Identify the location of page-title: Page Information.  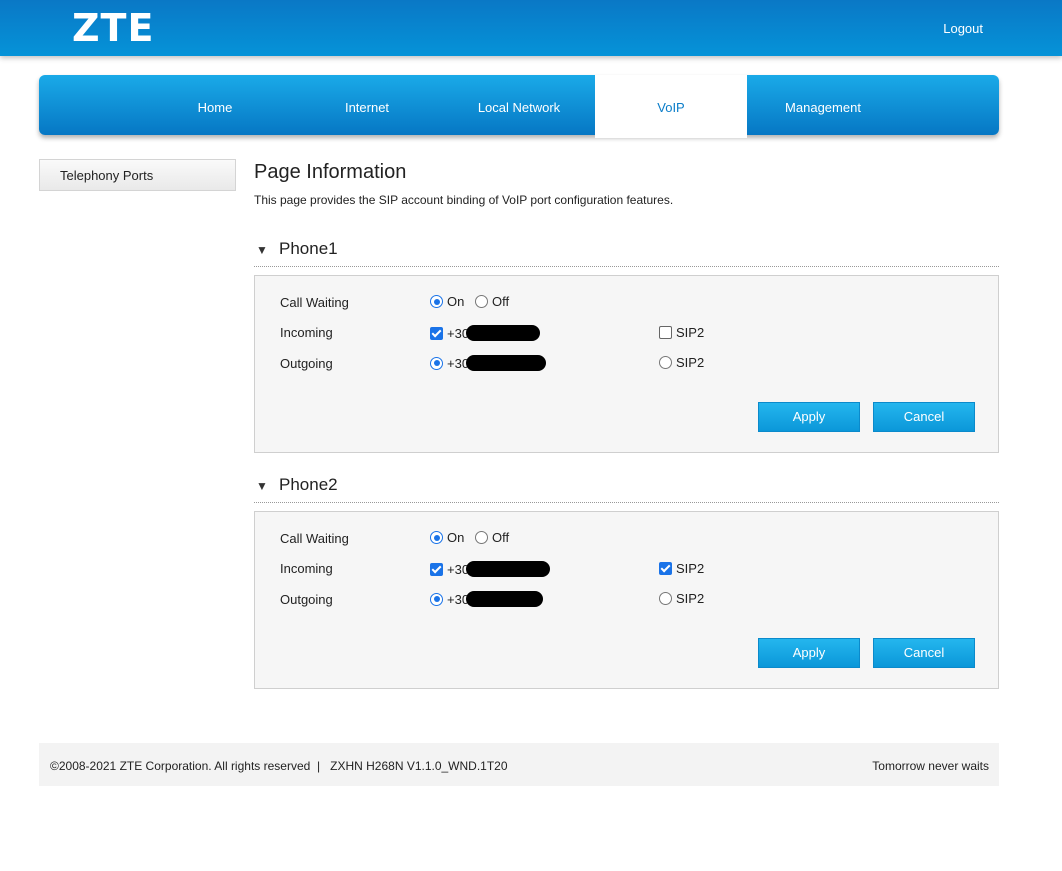
(330, 172).